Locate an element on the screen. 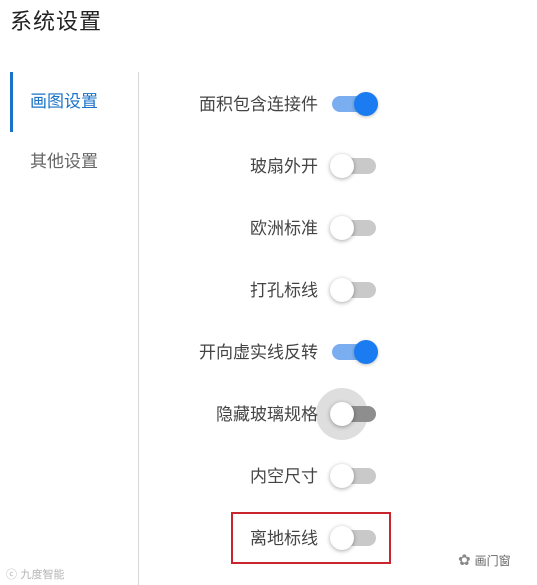 The image size is (537, 585). setting-label: 内空尺寸 is located at coordinates (284, 477).